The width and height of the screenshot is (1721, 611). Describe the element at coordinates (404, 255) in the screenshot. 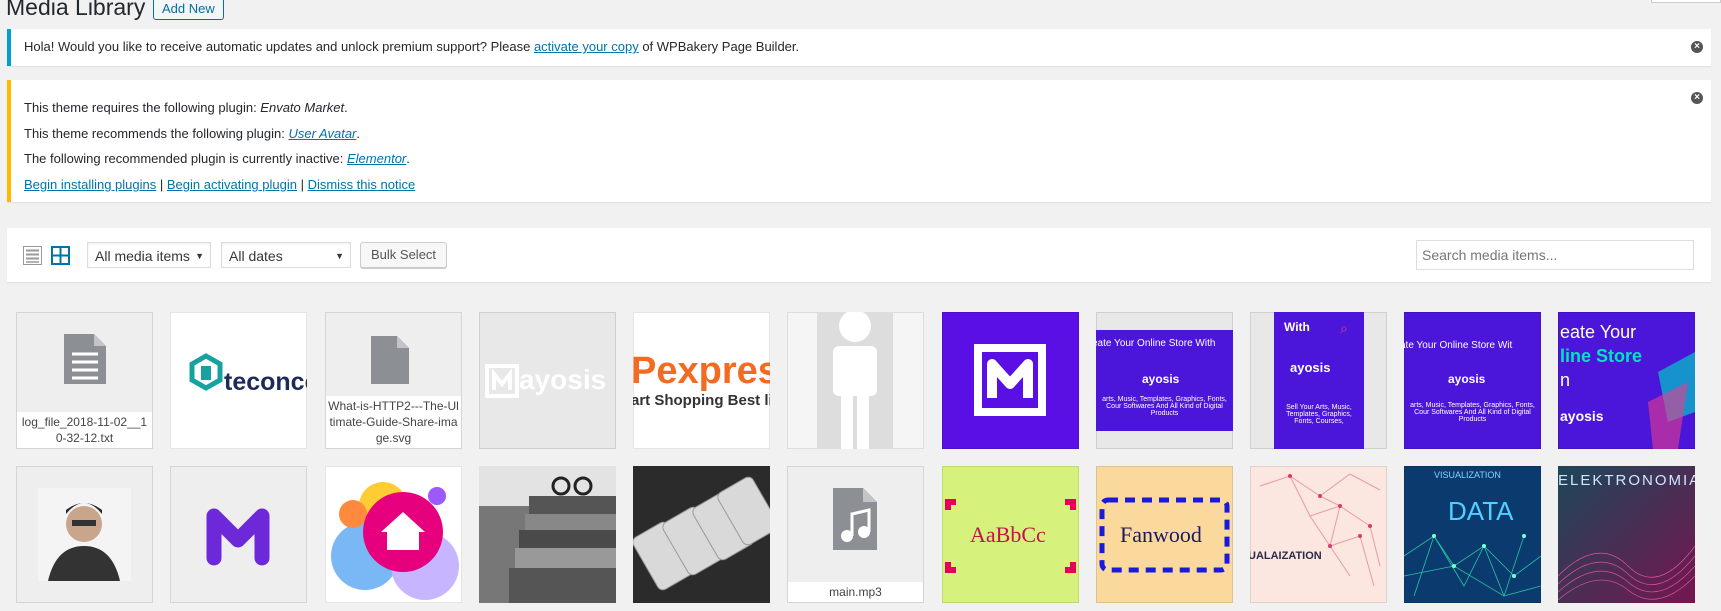

I see `bulk-select-button: Bulk Select` at that location.